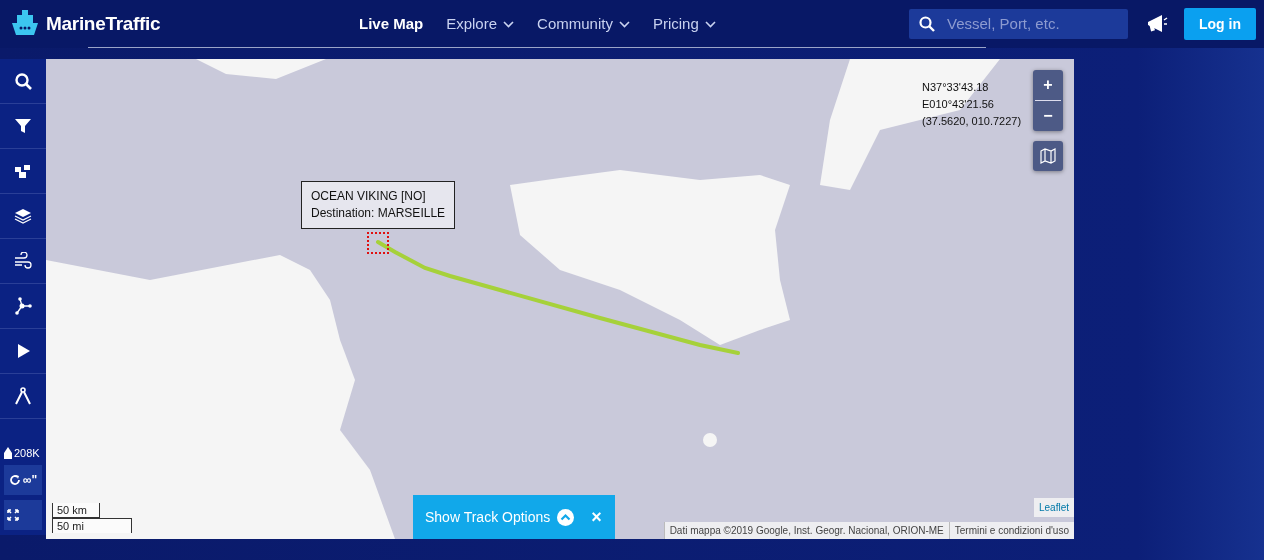  What do you see at coordinates (958, 104) in the screenshot?
I see `coordinate-text: E010°43'21.56` at bounding box center [958, 104].